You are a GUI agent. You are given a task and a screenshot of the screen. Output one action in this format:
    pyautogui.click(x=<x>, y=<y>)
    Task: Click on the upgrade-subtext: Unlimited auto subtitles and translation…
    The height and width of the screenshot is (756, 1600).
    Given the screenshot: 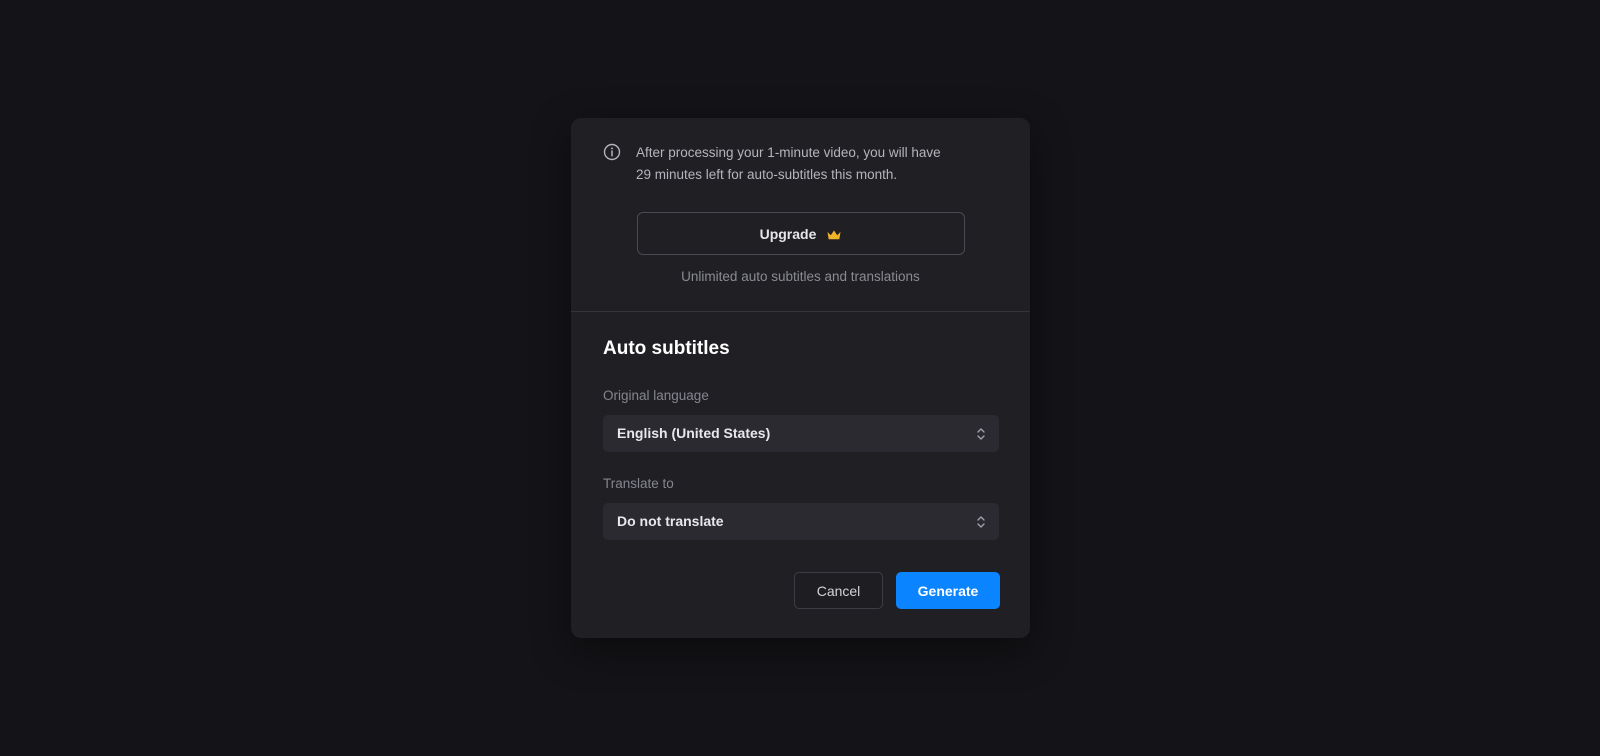 What is the action you would take?
    pyautogui.click(x=800, y=276)
    